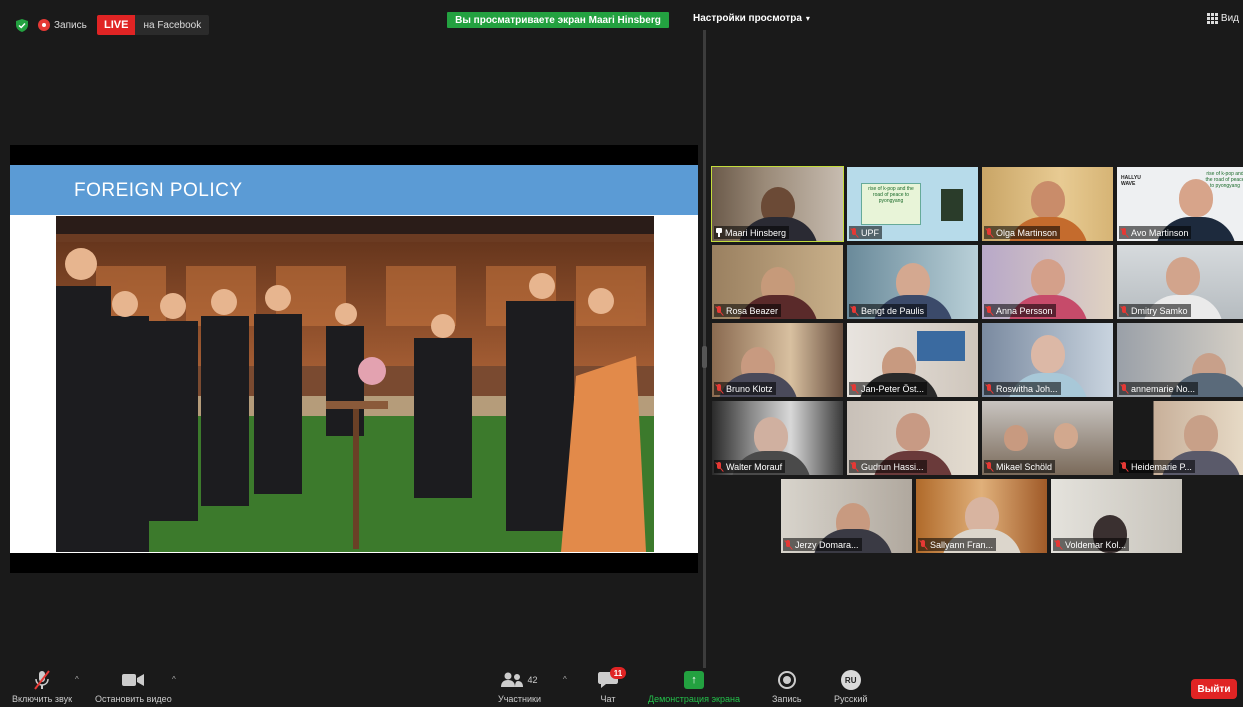 The height and width of the screenshot is (707, 1243). I want to click on splitter-handle, so click(704, 357).